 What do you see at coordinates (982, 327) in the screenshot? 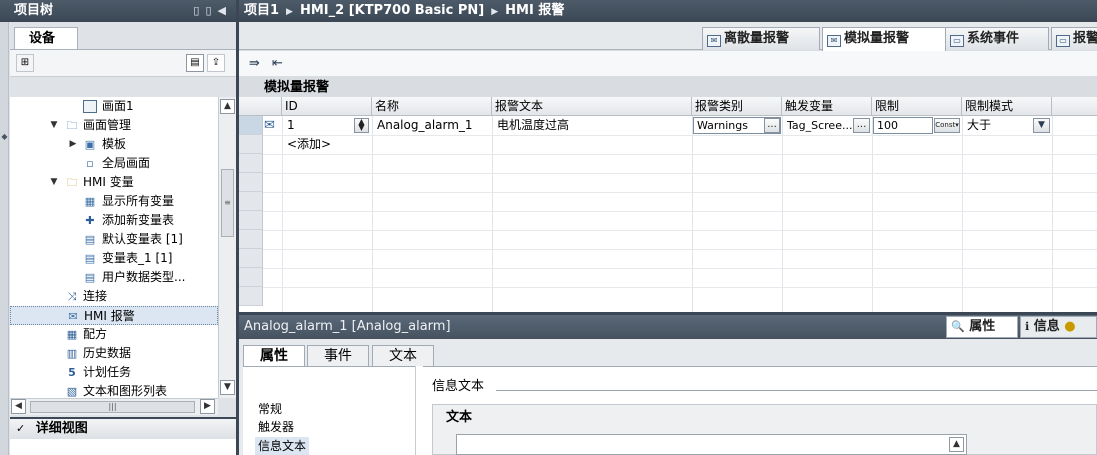
I see `tab-properties: 🔍 属性` at bounding box center [982, 327].